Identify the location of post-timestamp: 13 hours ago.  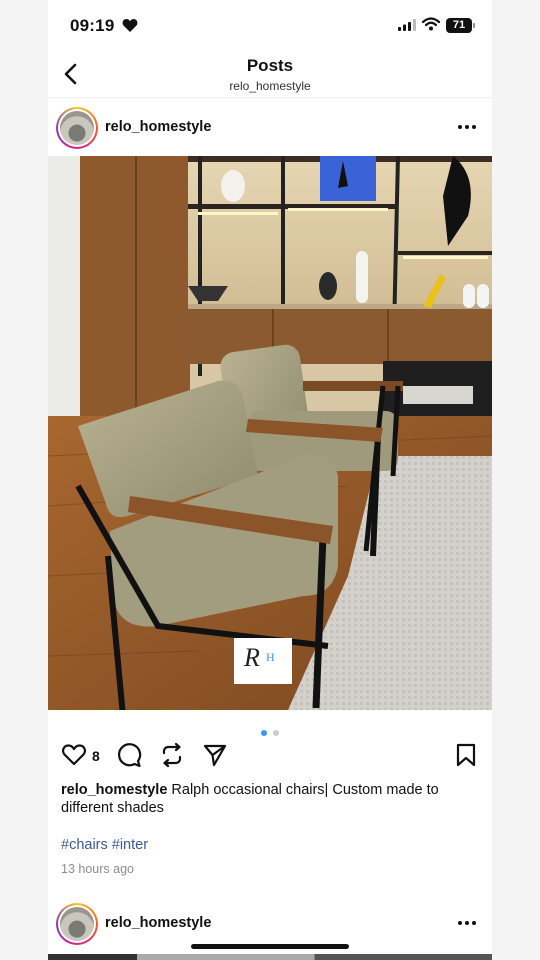
(97, 869).